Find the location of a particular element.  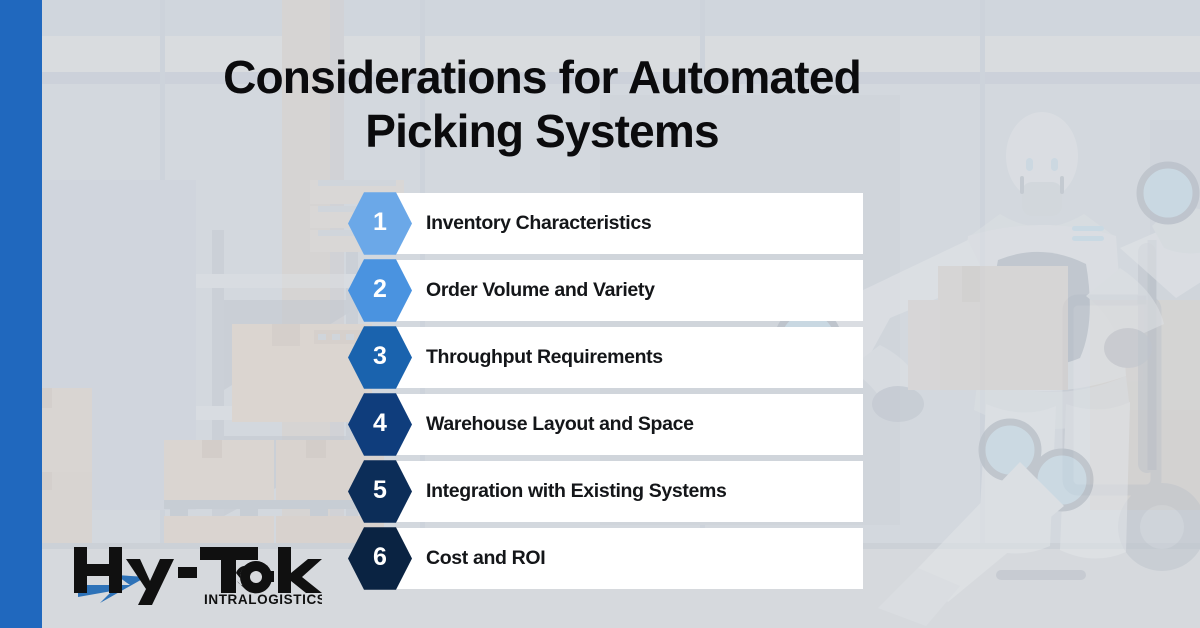

list-item-label: Integration with Existing Systems is located at coordinates (576, 491).